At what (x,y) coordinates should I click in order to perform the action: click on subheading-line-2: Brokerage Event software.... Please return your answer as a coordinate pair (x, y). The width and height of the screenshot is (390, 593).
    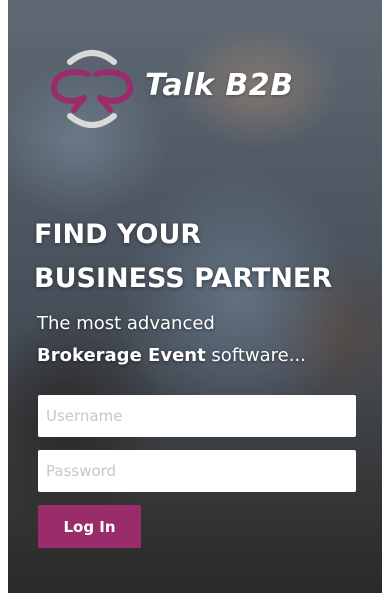
    Looking at the image, I should click on (171, 355).